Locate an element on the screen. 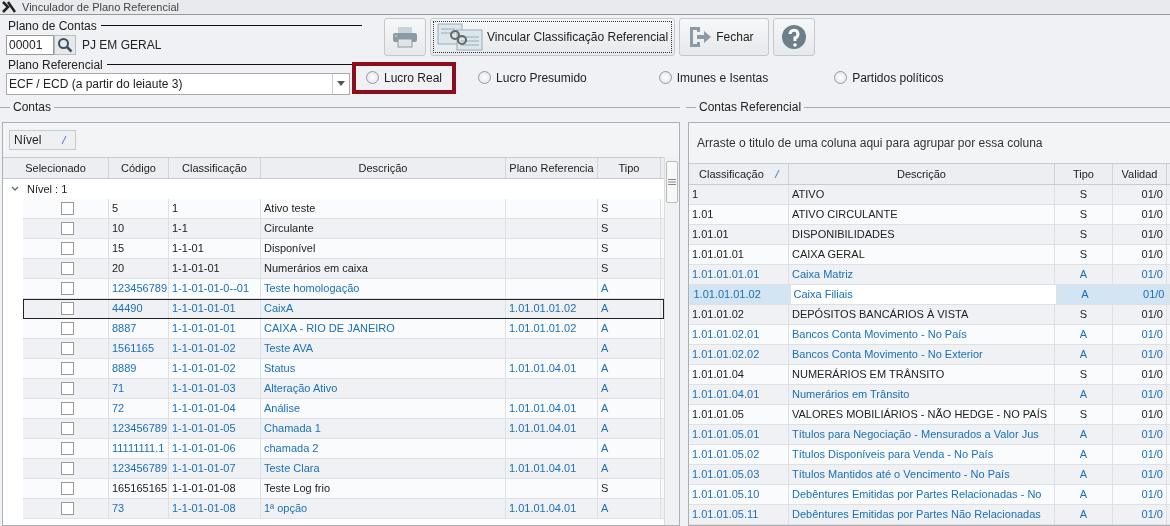 This screenshot has width=1170, height=526. table-cell: Títulos para Negociação - Mensurados a Valor Jus is located at coordinates (922, 434).